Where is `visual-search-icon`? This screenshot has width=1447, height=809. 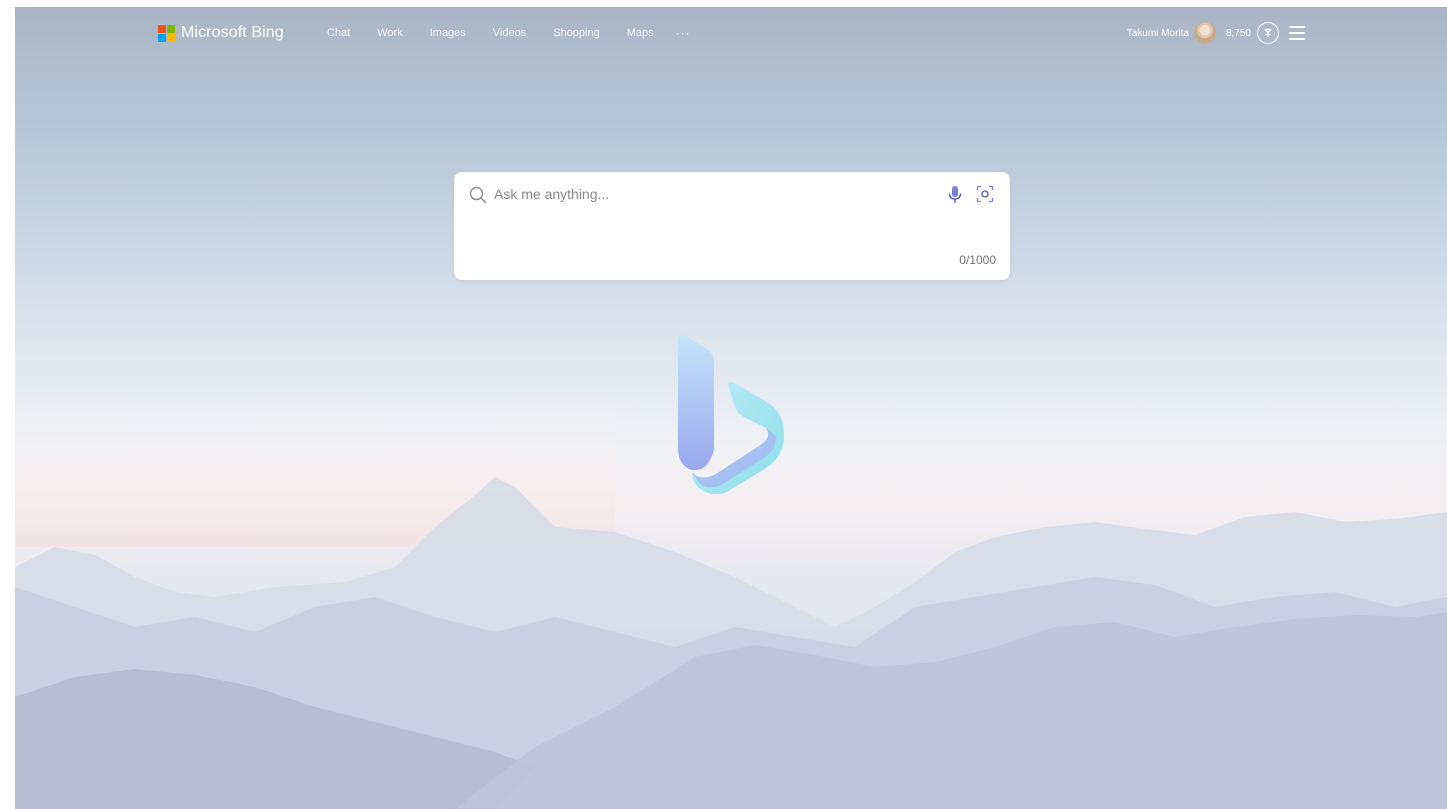
visual-search-icon is located at coordinates (985, 194).